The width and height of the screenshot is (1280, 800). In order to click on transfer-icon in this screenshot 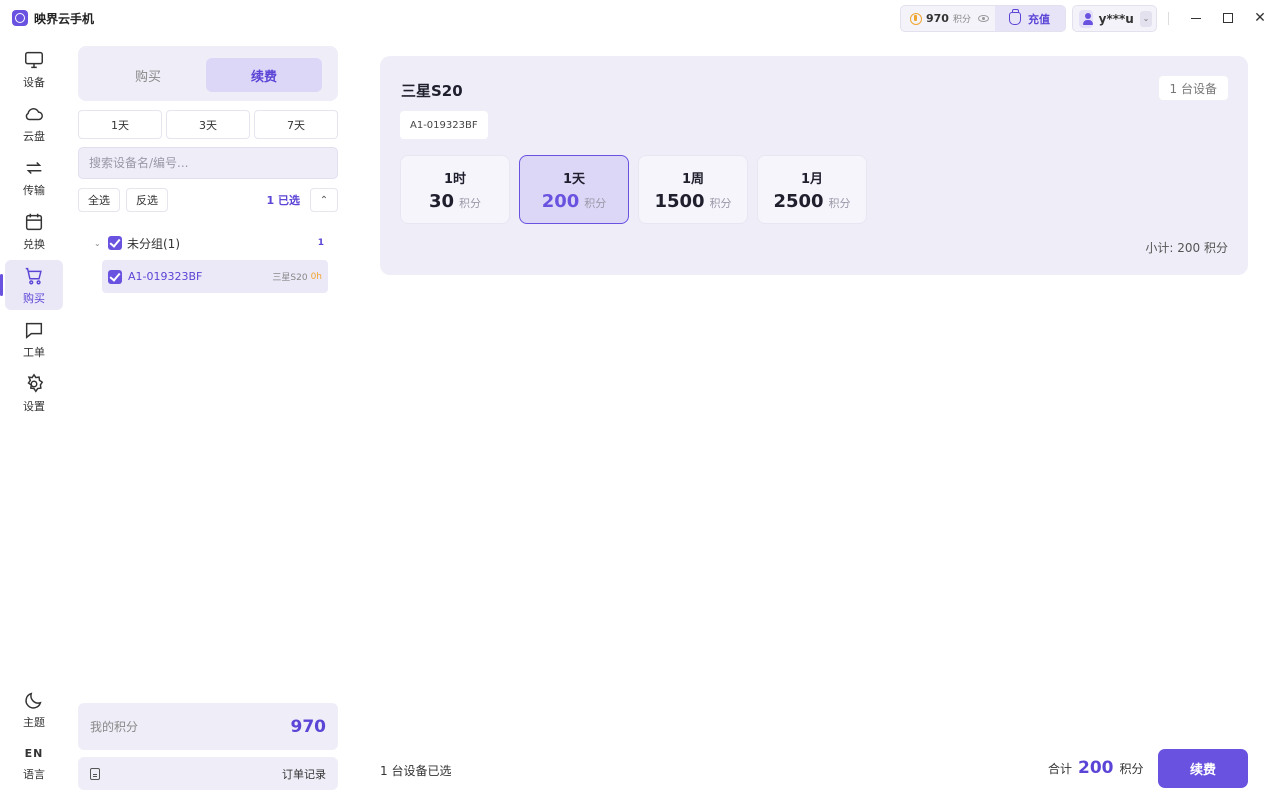, I will do `click(34, 167)`.